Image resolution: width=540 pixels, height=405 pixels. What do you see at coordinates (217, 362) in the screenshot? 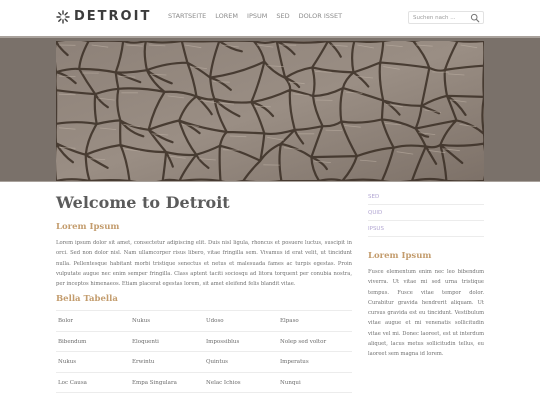
I see `table-cell: Quintus` at bounding box center [217, 362].